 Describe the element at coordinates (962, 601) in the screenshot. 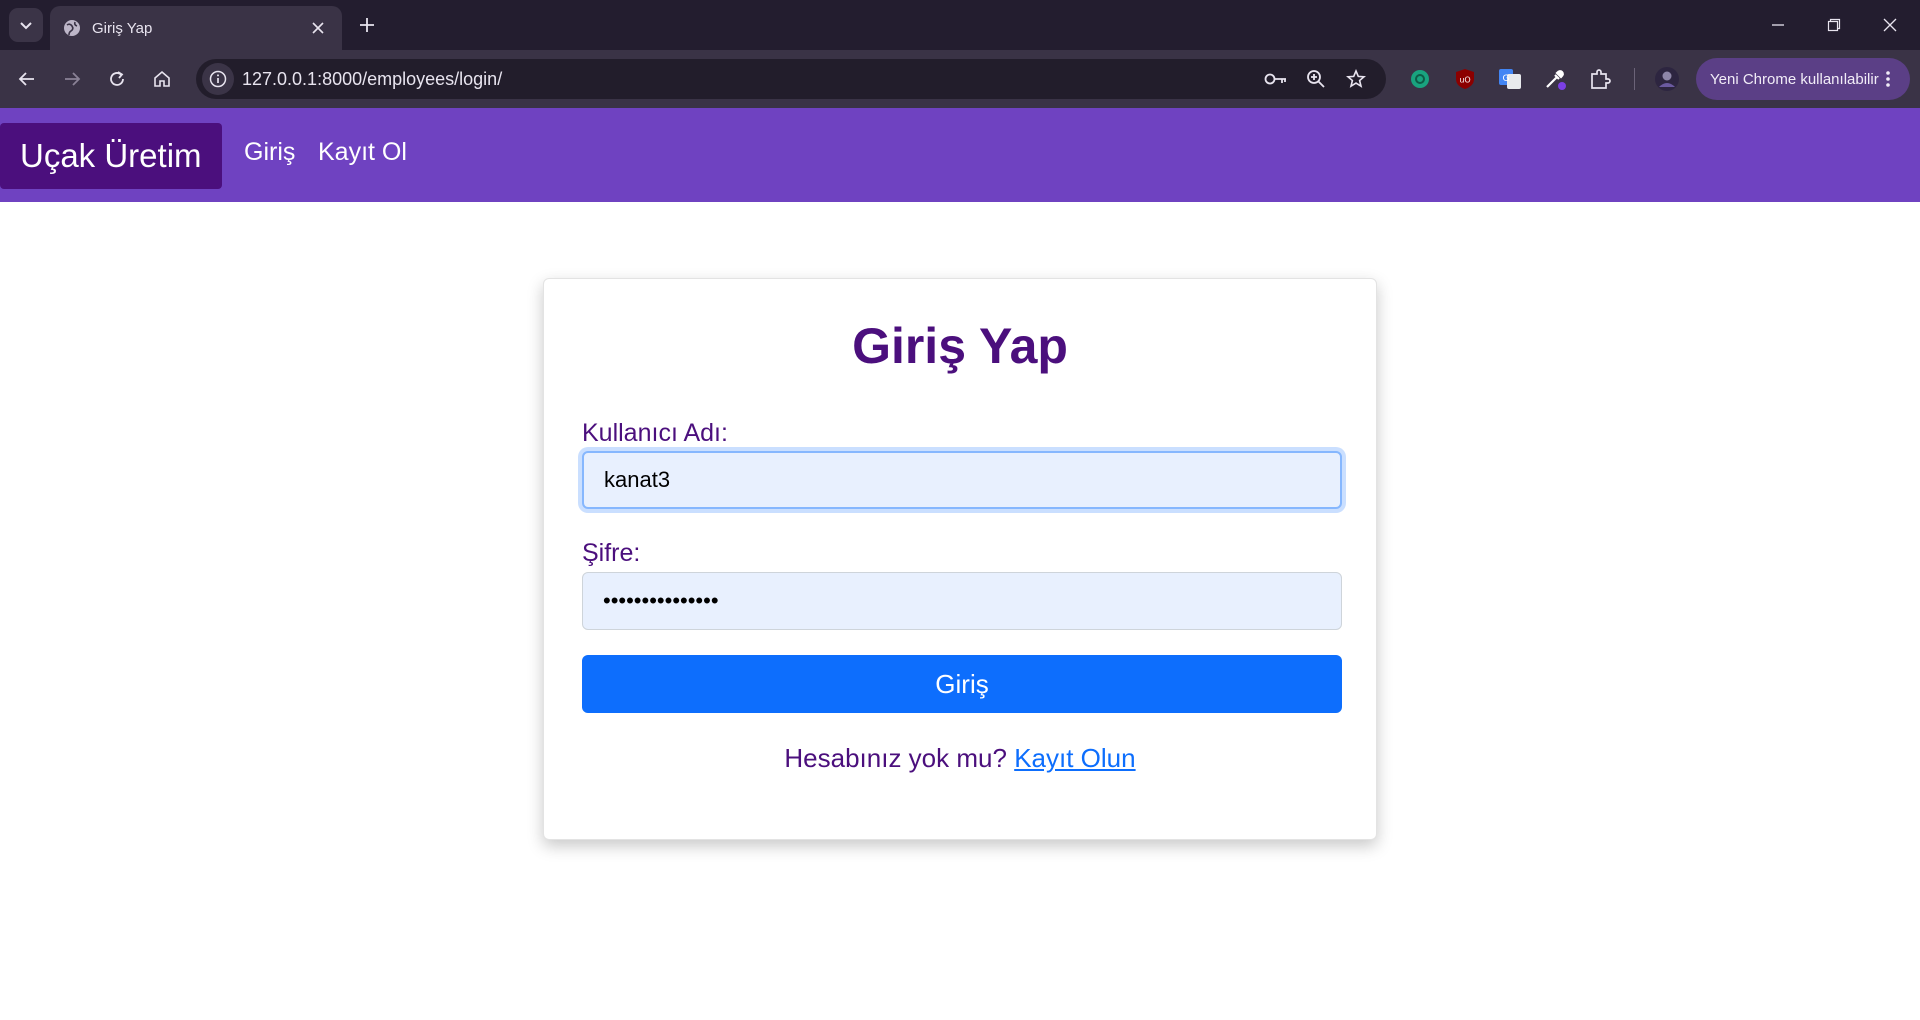

I see `password-input: •••••••••••••••` at that location.